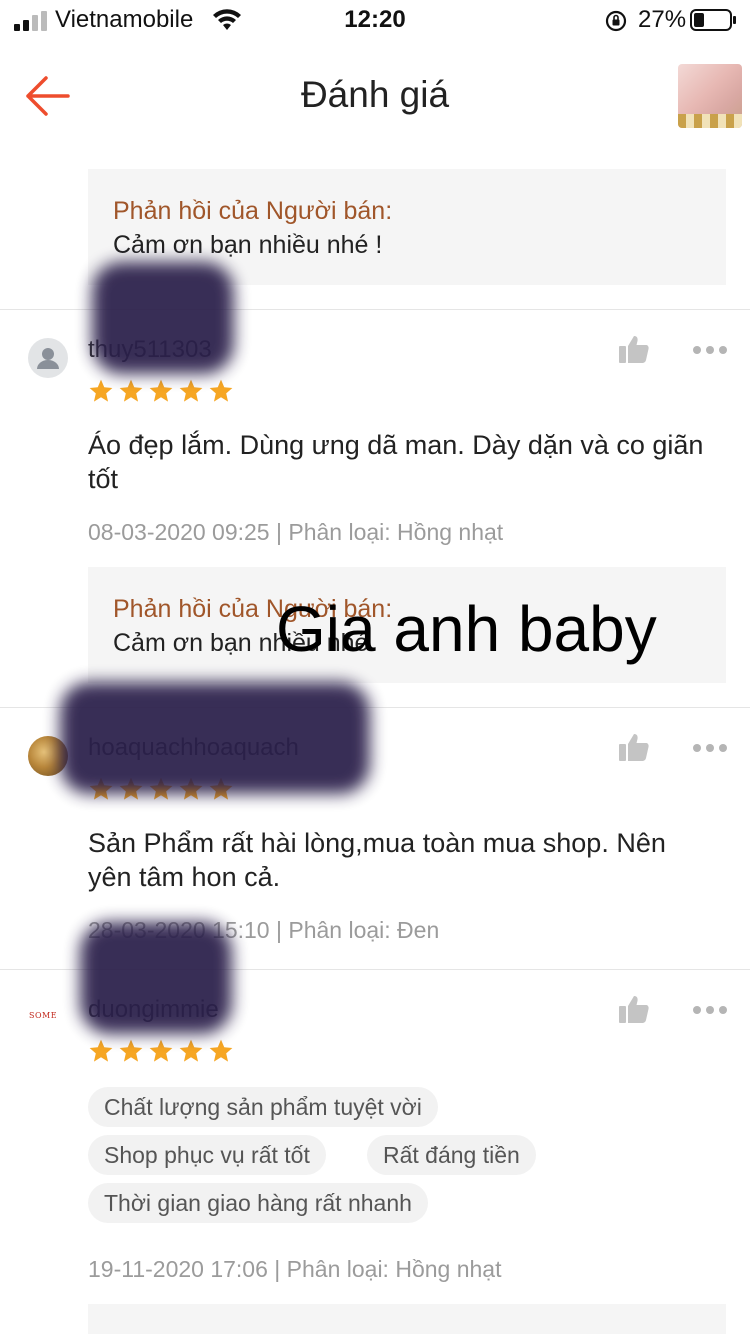 The height and width of the screenshot is (1334, 750). I want to click on battery-icon, so click(713, 20).